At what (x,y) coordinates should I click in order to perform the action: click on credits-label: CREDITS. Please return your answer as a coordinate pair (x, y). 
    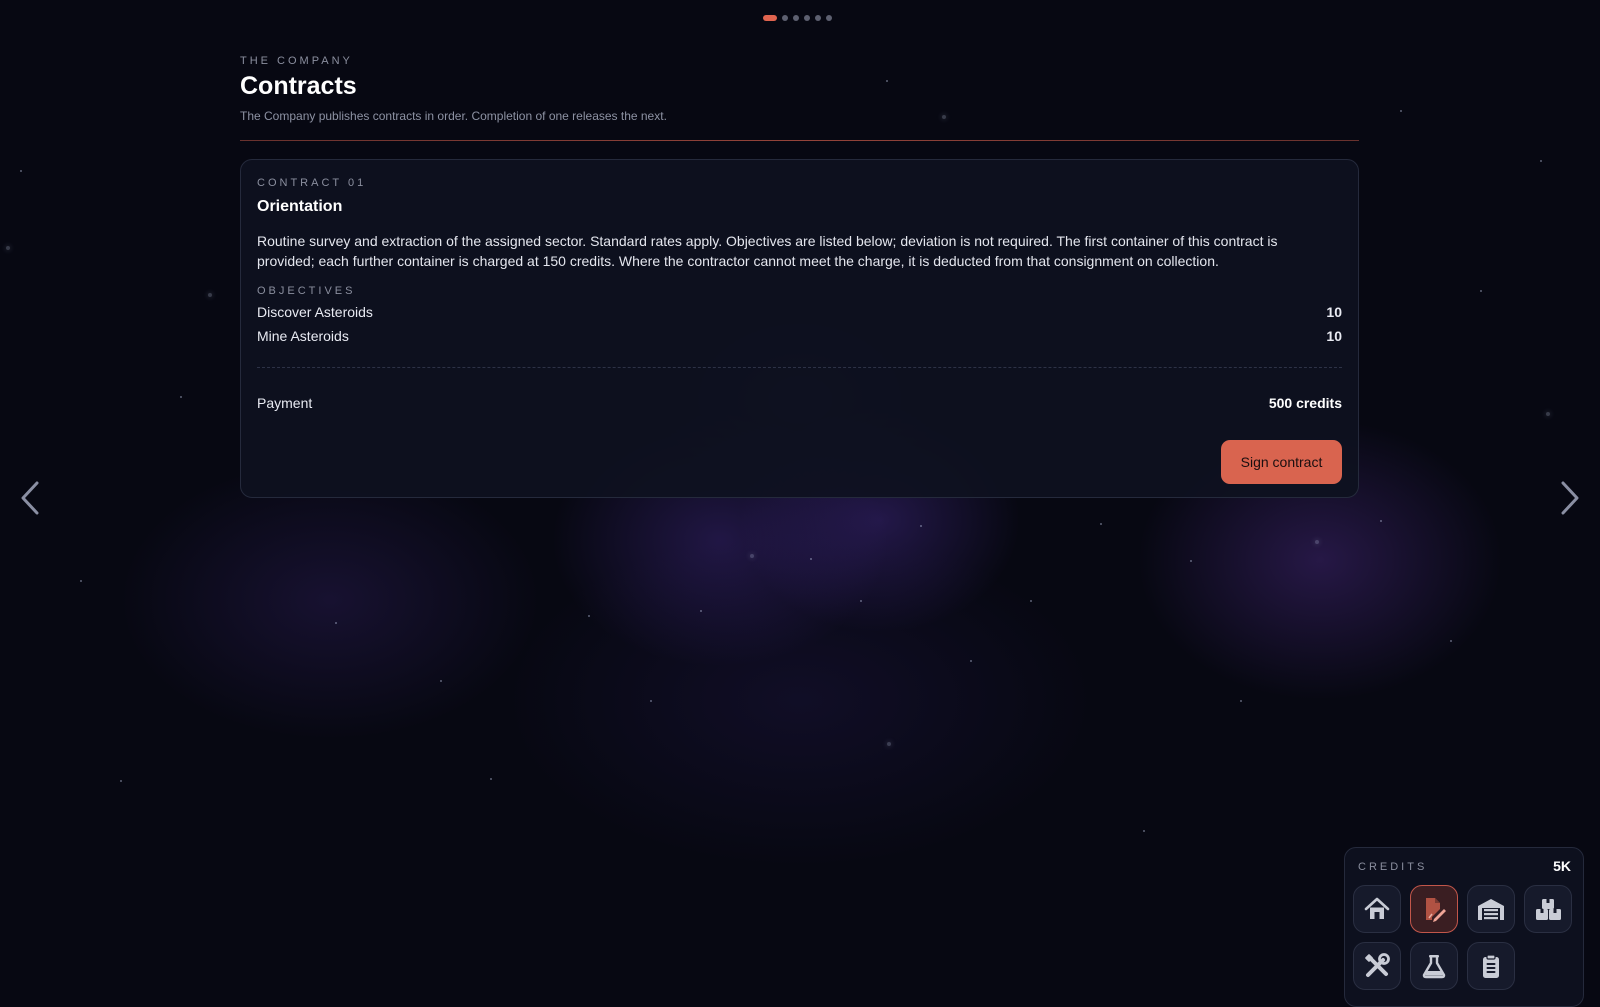
    Looking at the image, I should click on (1393, 867).